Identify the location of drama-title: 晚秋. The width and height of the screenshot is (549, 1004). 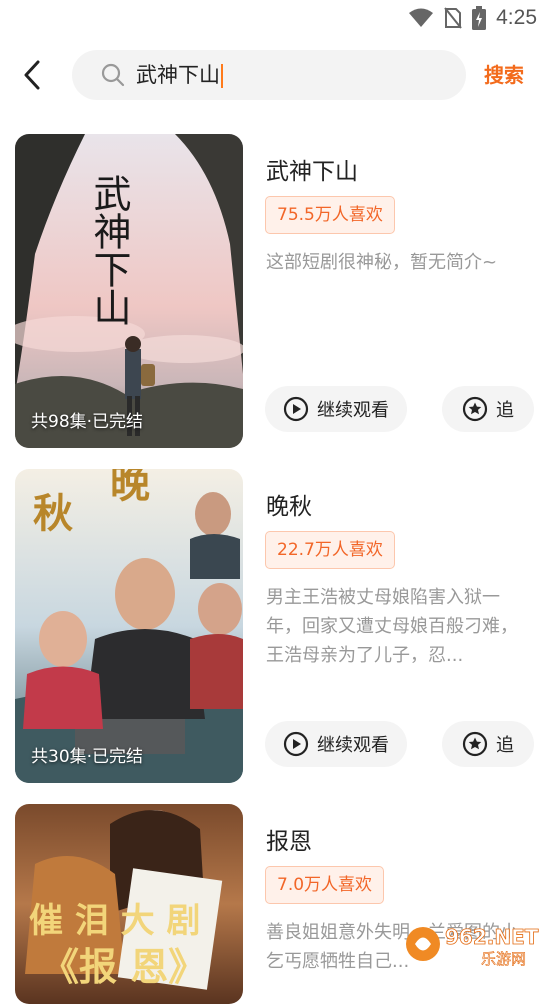
(289, 504).